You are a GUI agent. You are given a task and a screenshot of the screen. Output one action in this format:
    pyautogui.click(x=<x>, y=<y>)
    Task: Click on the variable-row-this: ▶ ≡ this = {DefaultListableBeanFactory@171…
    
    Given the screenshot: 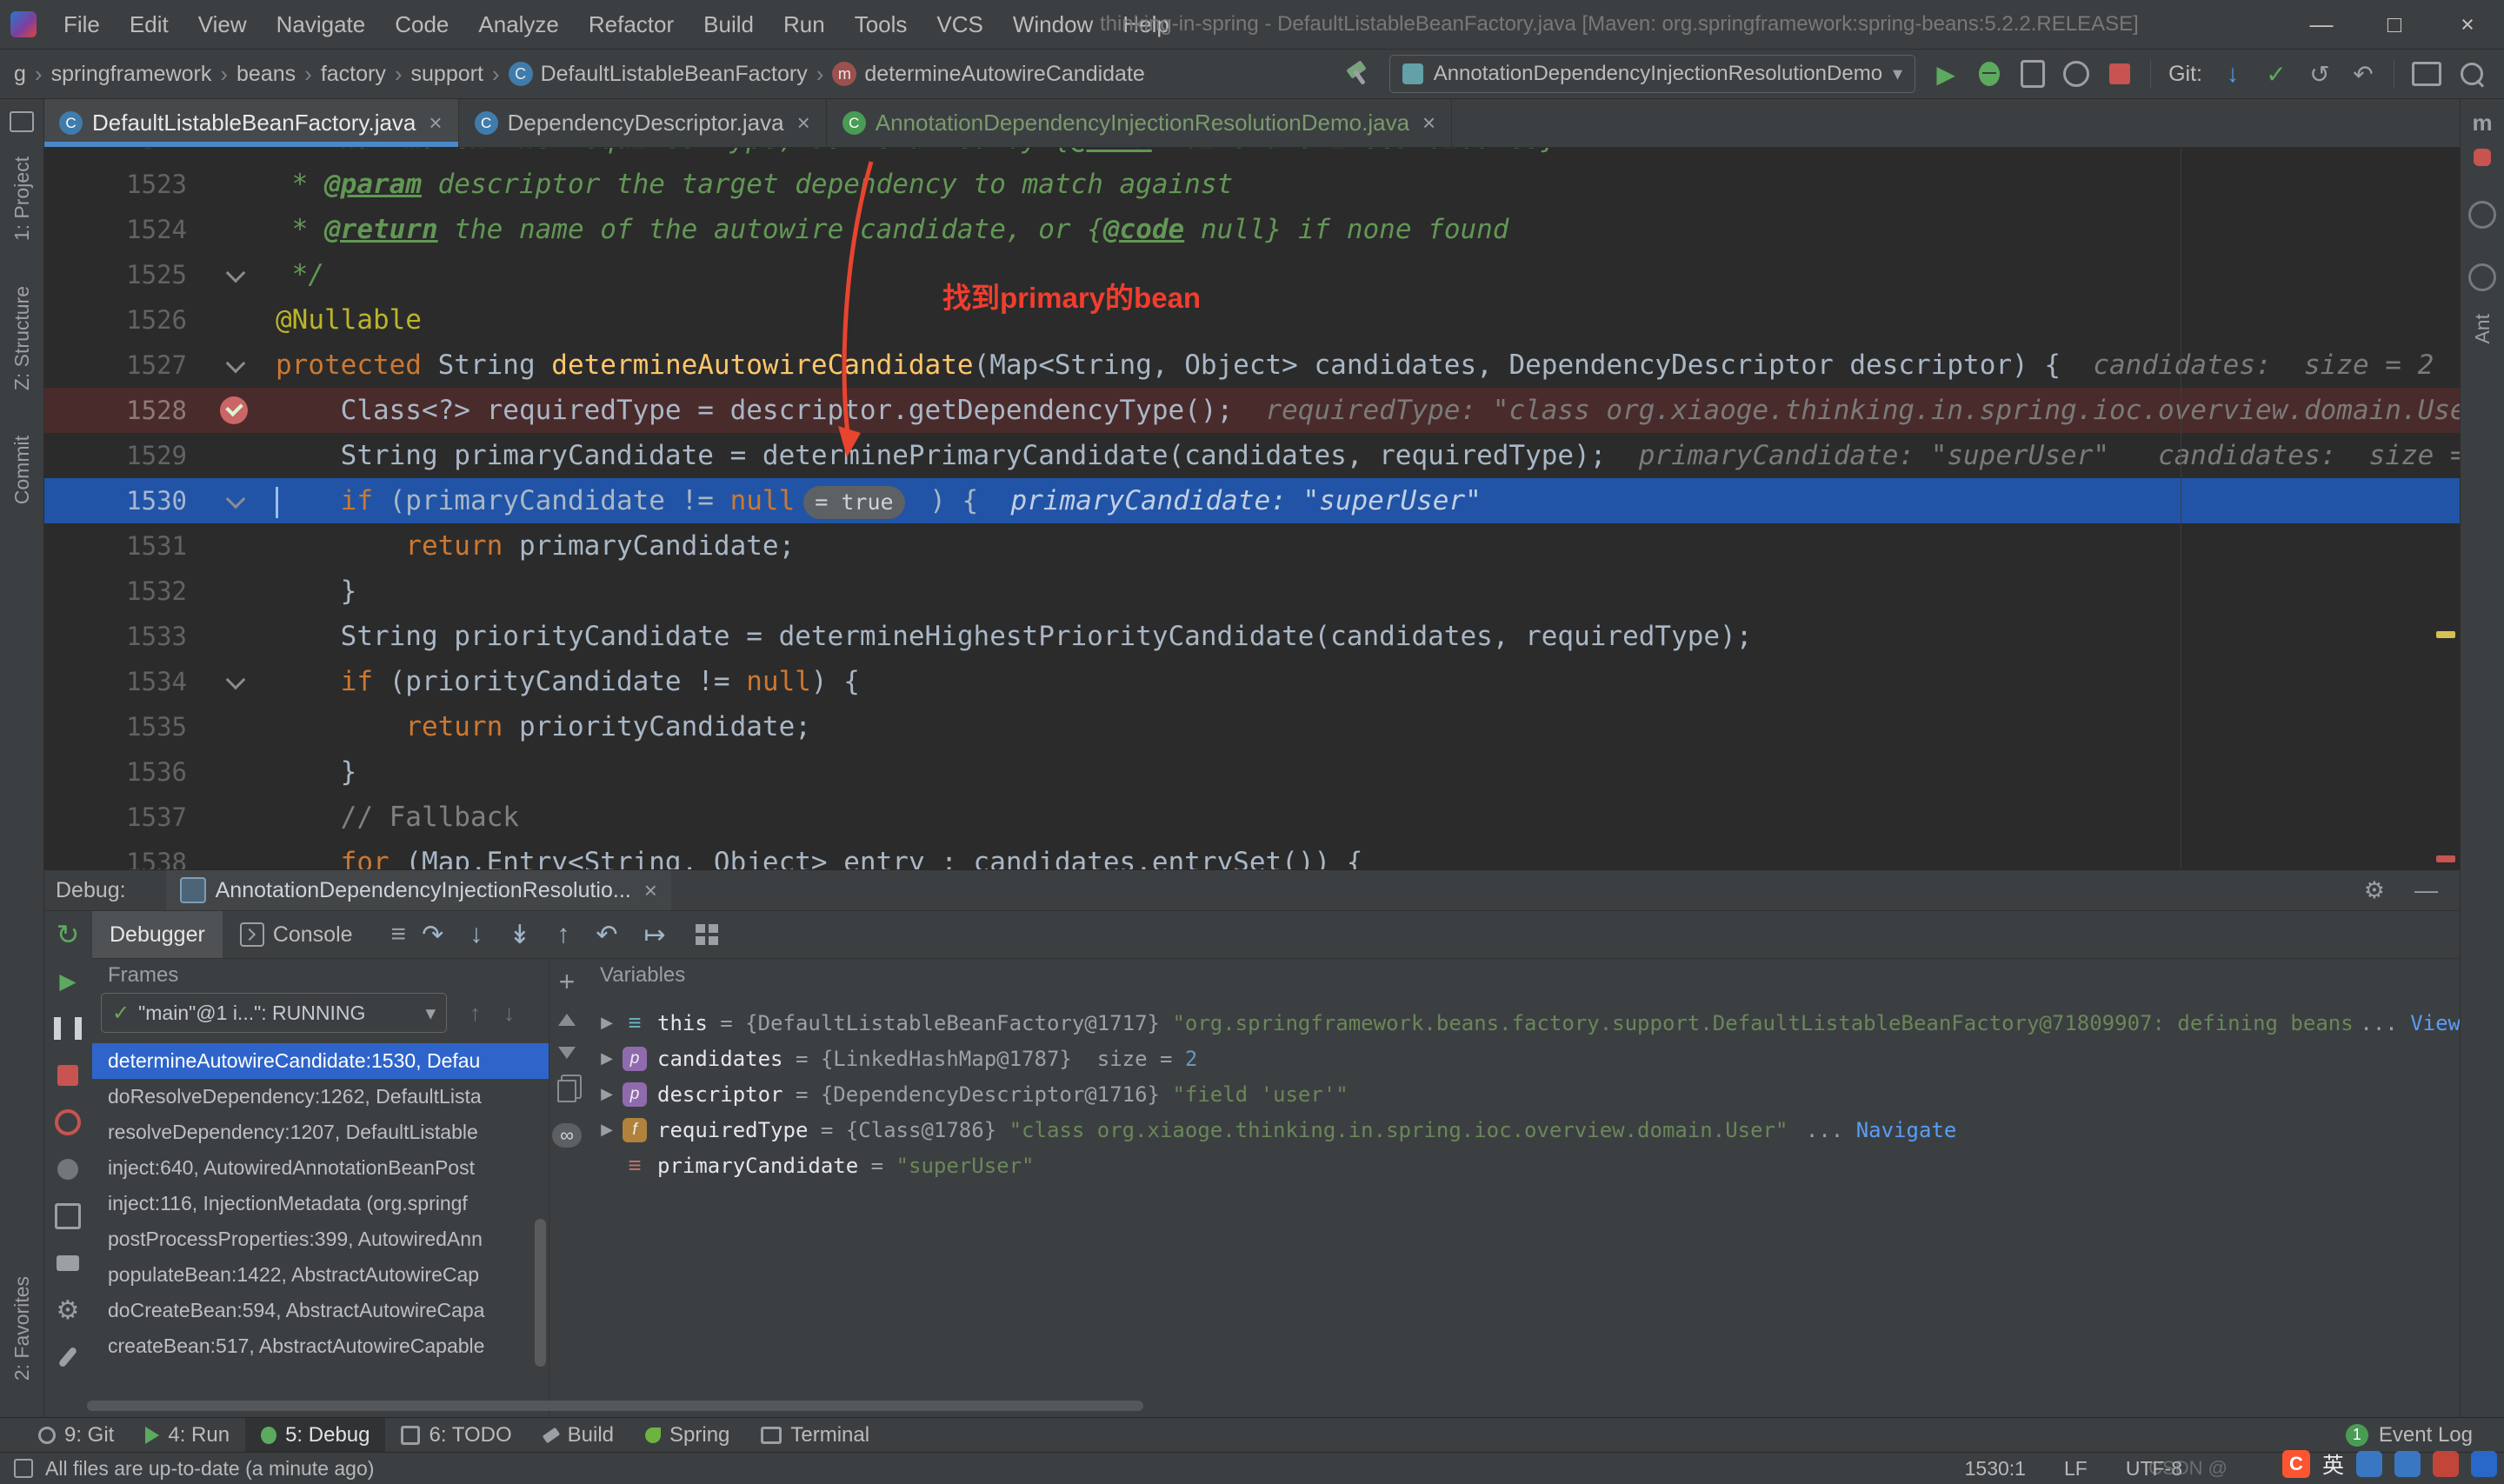 What is the action you would take?
    pyautogui.click(x=1522, y=1023)
    